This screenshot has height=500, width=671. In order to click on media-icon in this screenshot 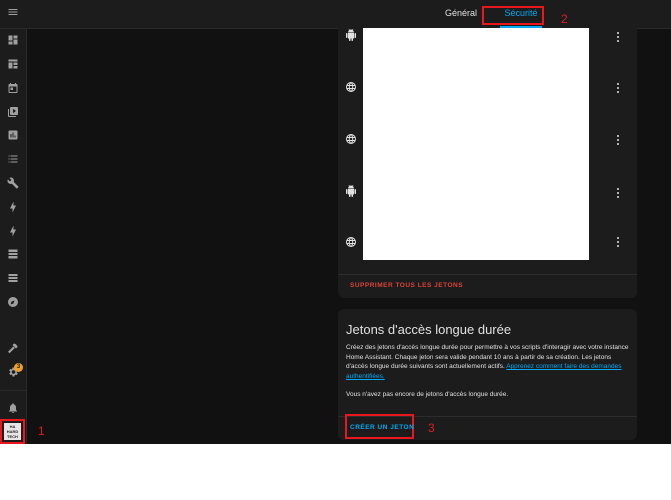, I will do `click(13, 112)`.